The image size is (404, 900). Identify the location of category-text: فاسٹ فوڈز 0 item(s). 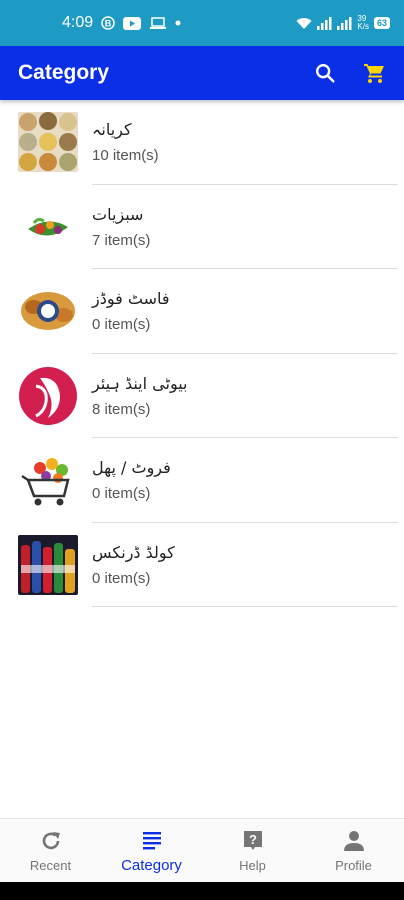
(131, 311).